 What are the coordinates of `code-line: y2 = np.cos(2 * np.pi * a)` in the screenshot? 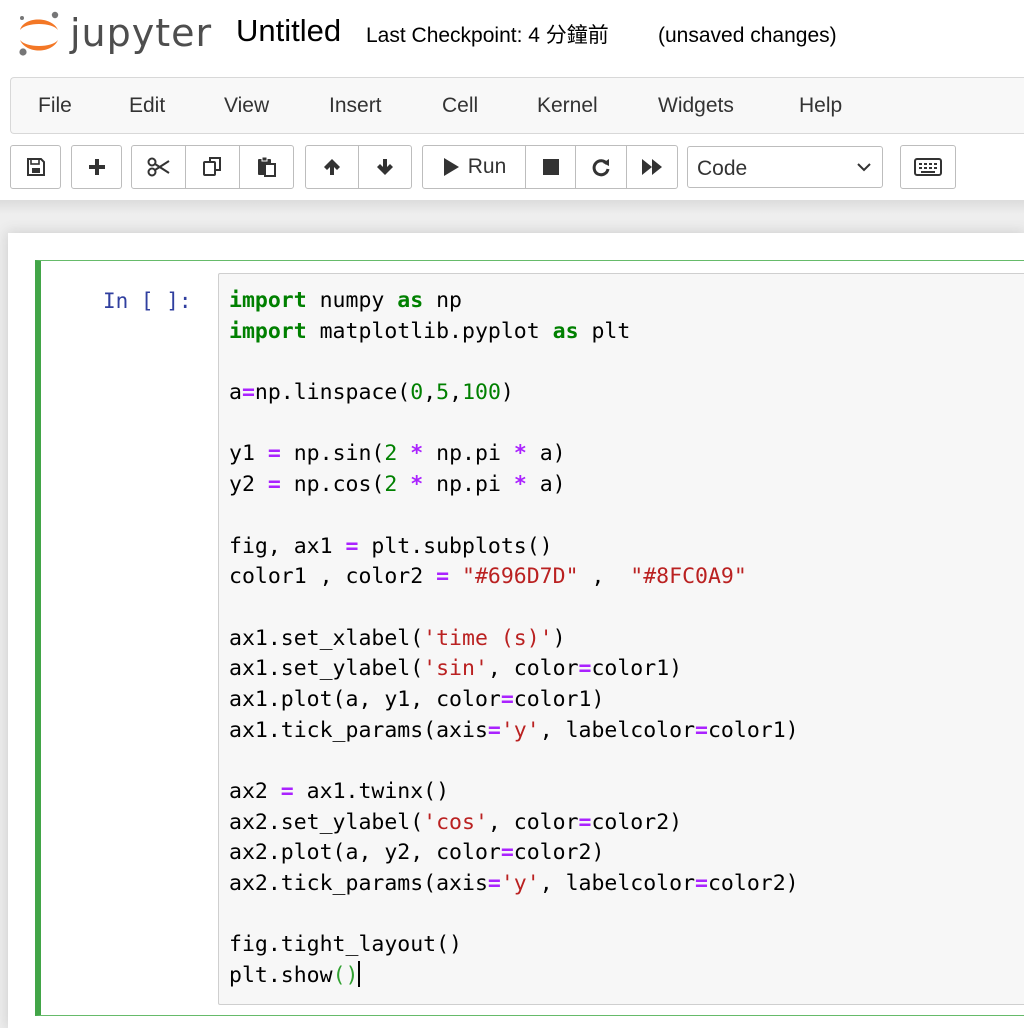 It's located at (514, 485).